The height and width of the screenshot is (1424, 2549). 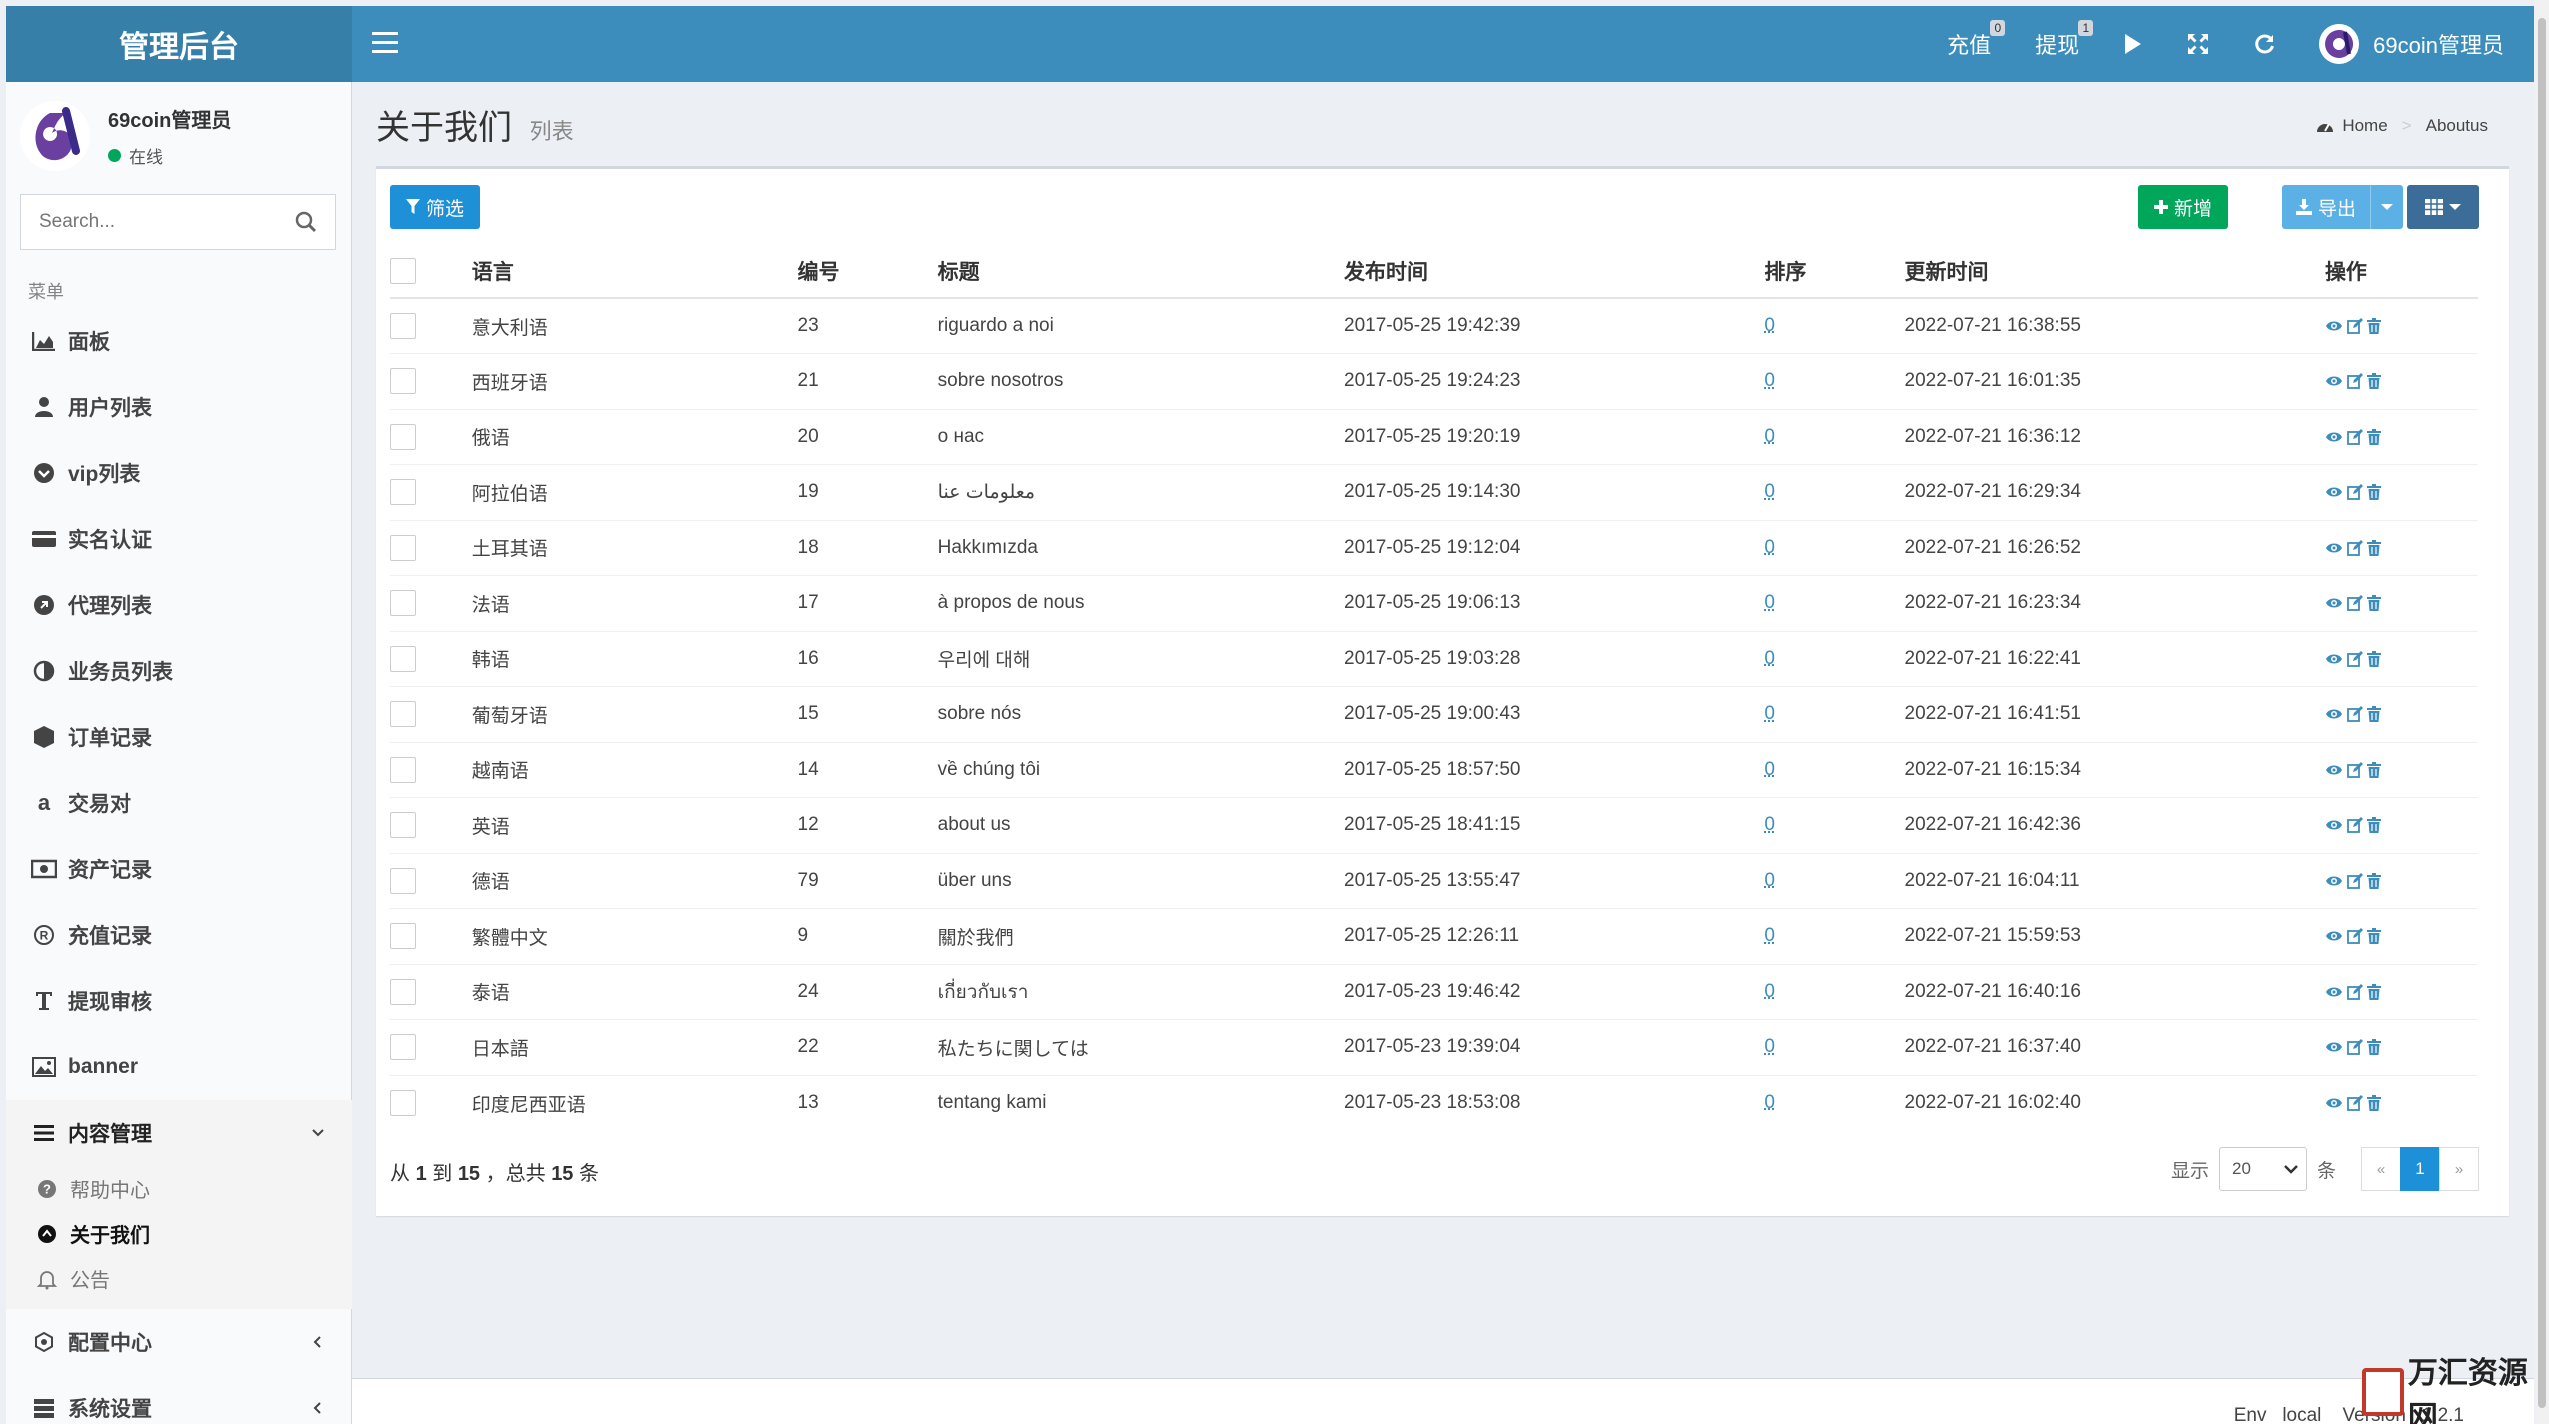 What do you see at coordinates (179, 803) in the screenshot?
I see `sidebar-item-pairs: a 交易对` at bounding box center [179, 803].